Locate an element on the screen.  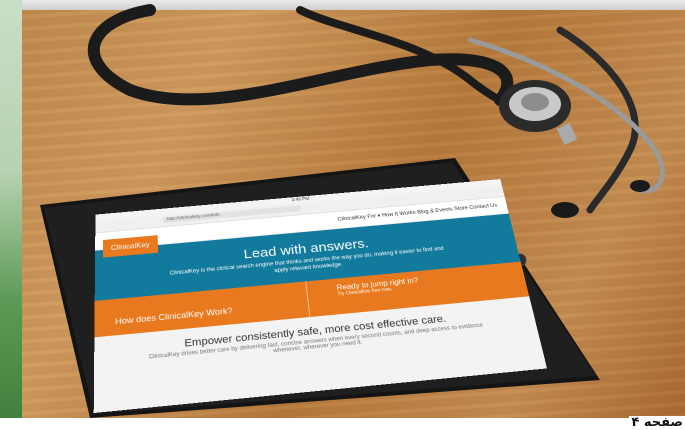
left-green-stripe is located at coordinates (11, 215).